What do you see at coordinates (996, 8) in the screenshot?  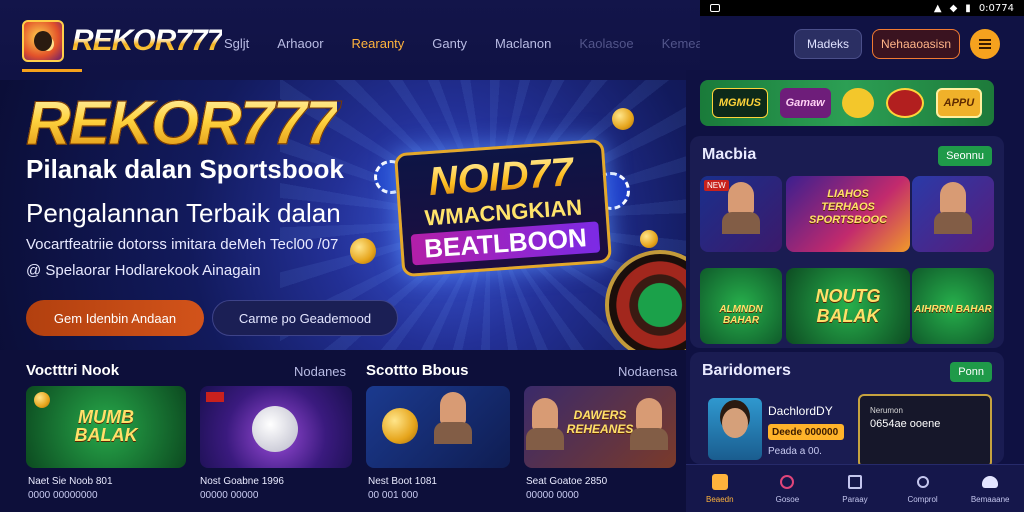 I see `status-time: 0:0774` at bounding box center [996, 8].